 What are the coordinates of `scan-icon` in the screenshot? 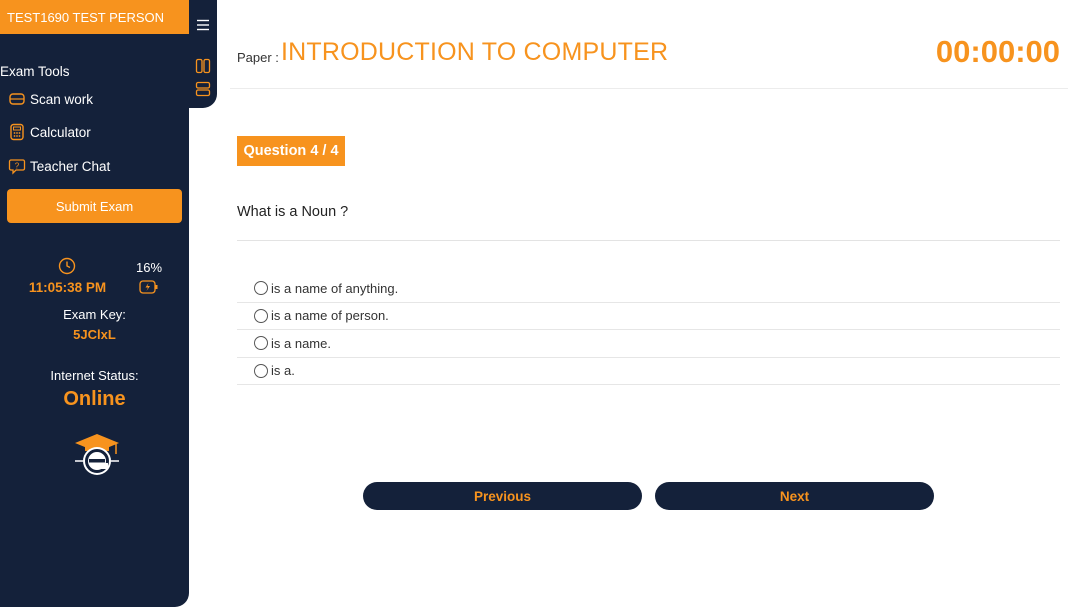 It's located at (17, 99).